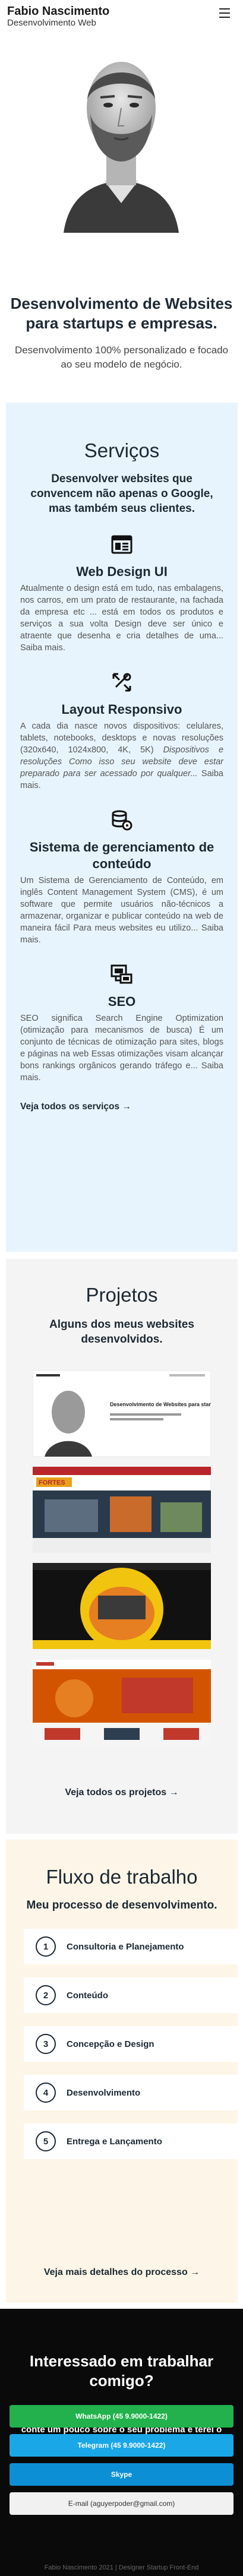 This screenshot has width=243, height=2576. I want to click on brand-subtitle: Desenvolvimento Web, so click(52, 23).